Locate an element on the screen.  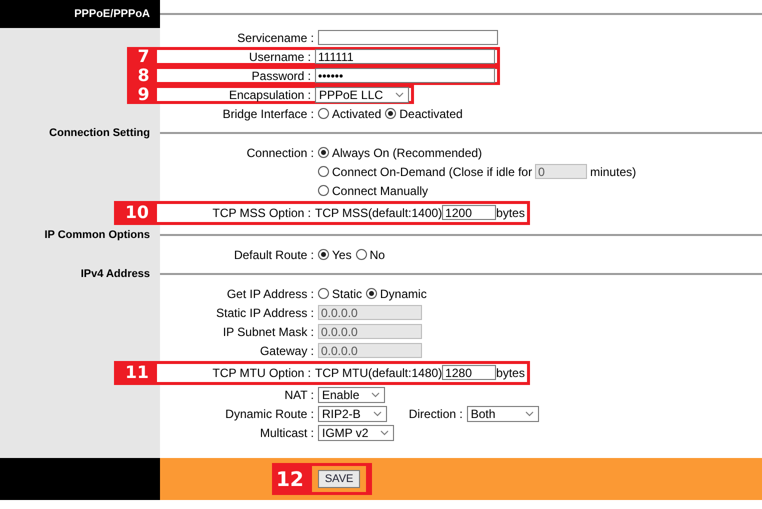
field-label: Direction : is located at coordinates (435, 413).